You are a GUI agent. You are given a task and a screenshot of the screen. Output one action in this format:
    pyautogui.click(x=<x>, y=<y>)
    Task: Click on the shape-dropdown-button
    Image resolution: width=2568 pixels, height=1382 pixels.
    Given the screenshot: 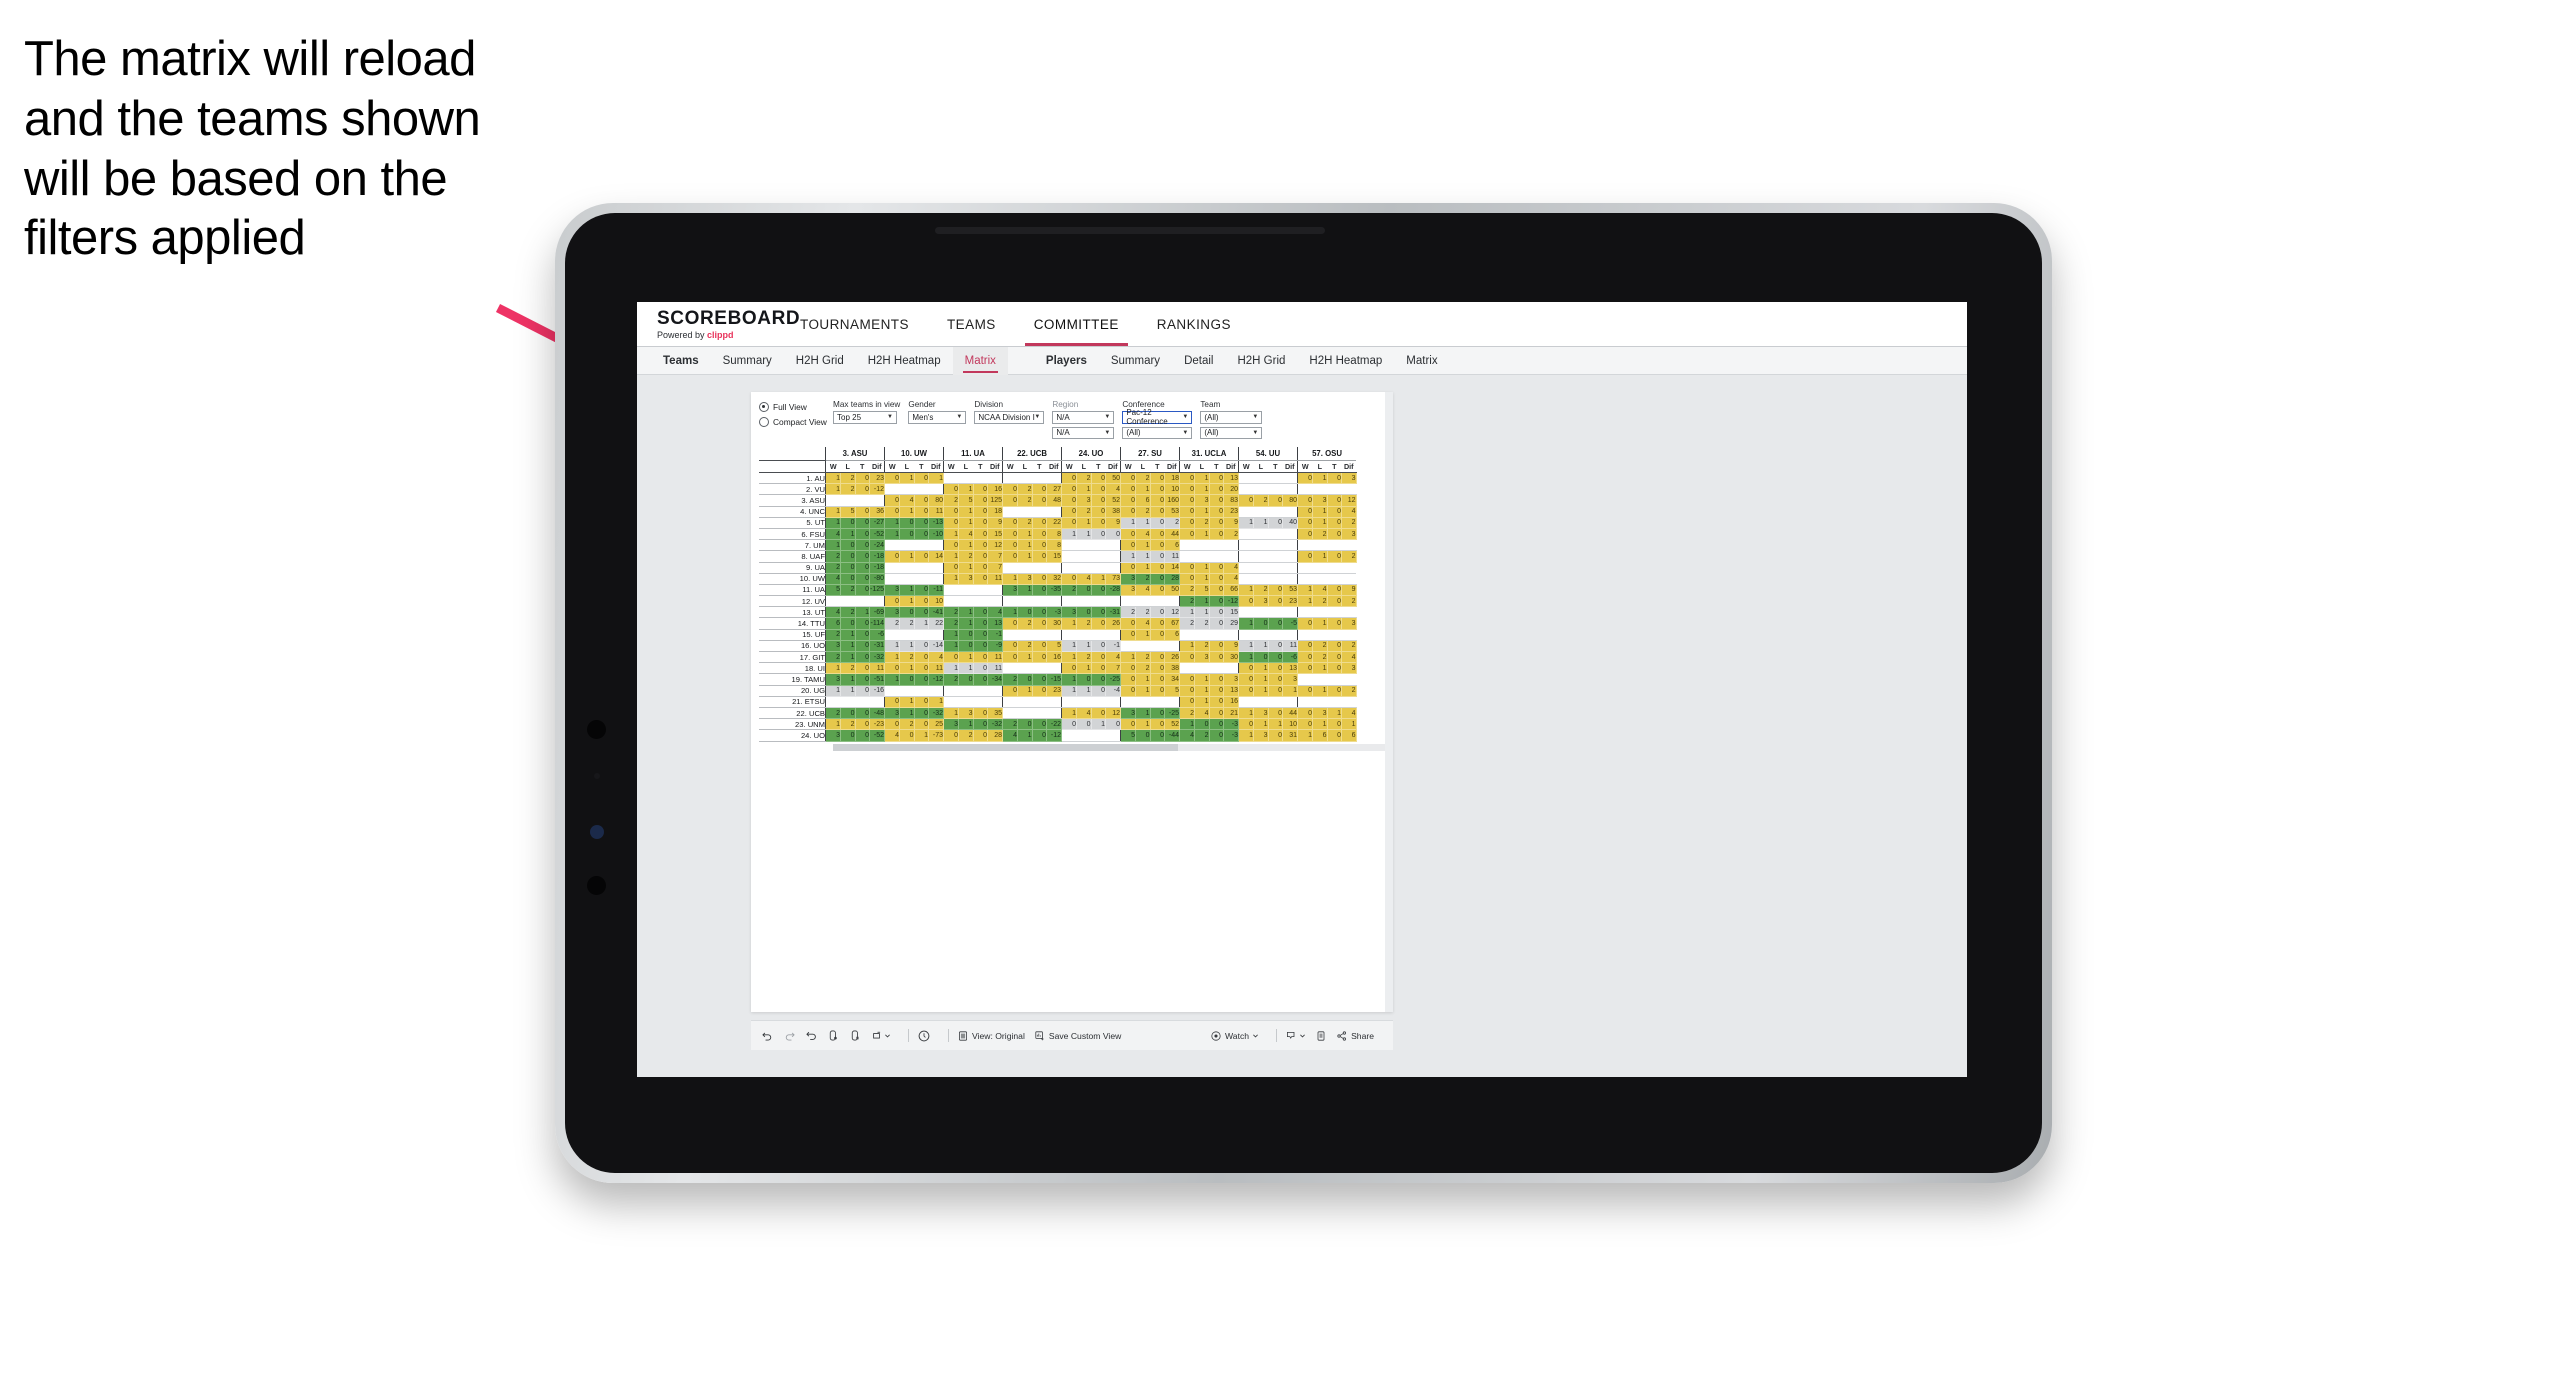 What is the action you would take?
    pyautogui.click(x=881, y=1035)
    